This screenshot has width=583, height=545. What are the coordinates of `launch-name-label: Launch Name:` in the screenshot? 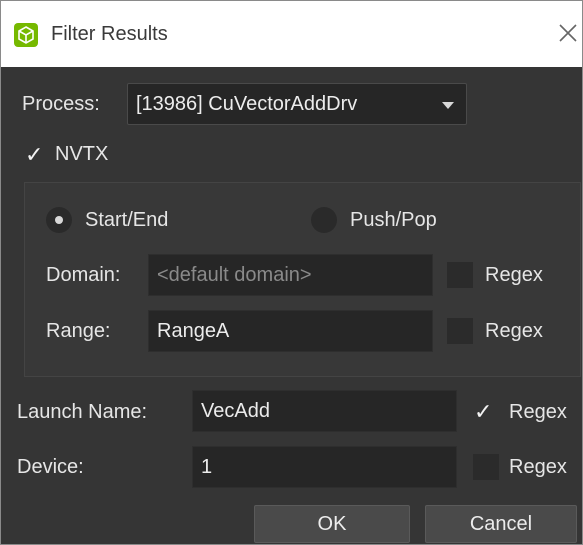 It's located at (82, 412).